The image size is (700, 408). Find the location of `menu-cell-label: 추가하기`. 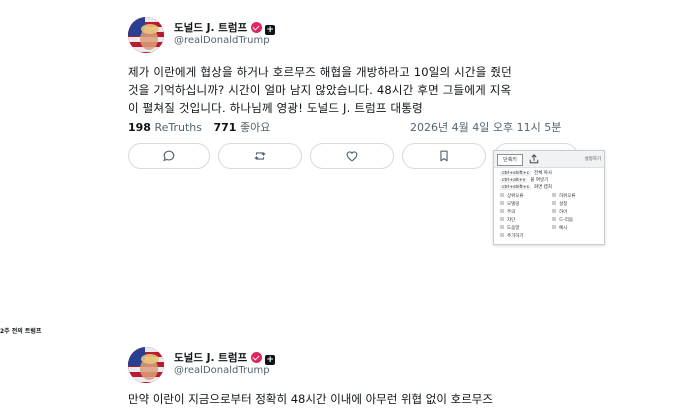

menu-cell-label: 추가하기 is located at coordinates (515, 236).